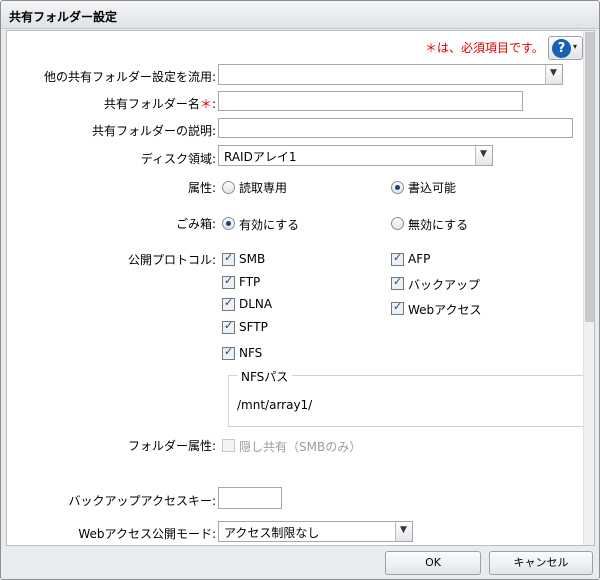  I want to click on ok-button: OK, so click(433, 563).